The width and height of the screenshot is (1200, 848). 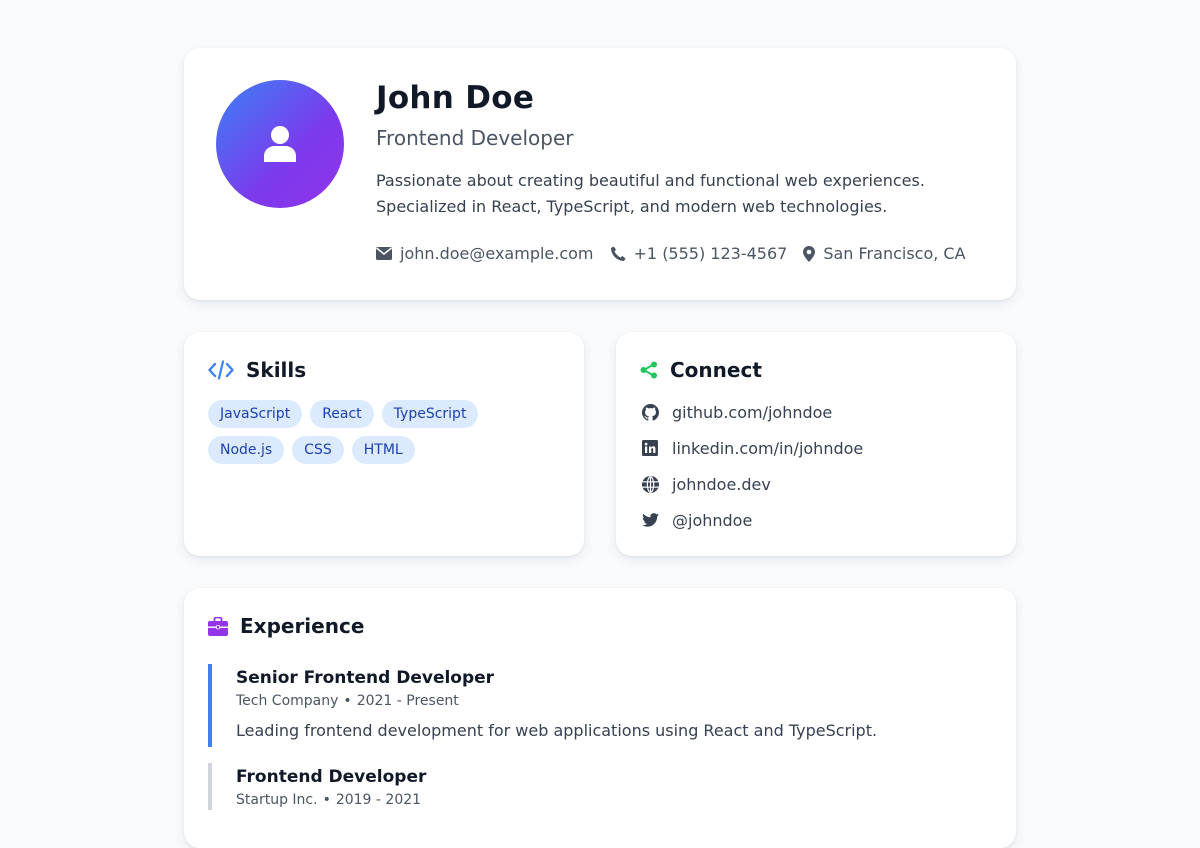 What do you see at coordinates (378, 800) in the screenshot?
I see `job-period: 2019 - 2021` at bounding box center [378, 800].